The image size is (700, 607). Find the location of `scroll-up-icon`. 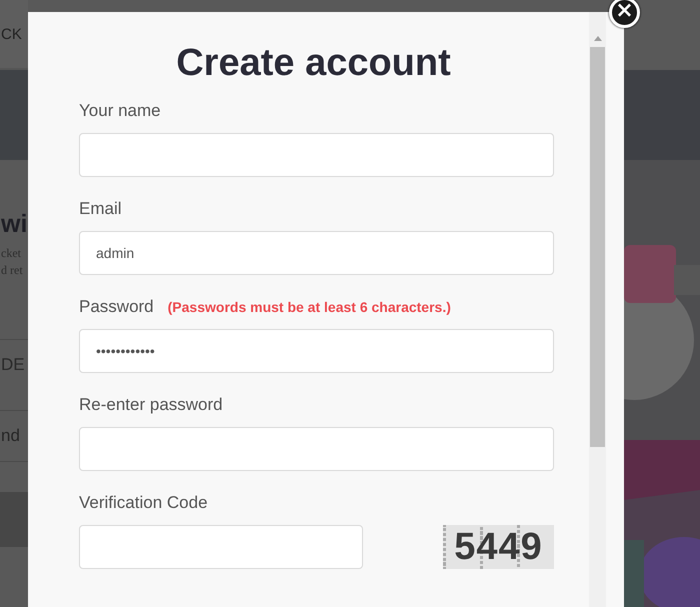

scroll-up-icon is located at coordinates (598, 38).